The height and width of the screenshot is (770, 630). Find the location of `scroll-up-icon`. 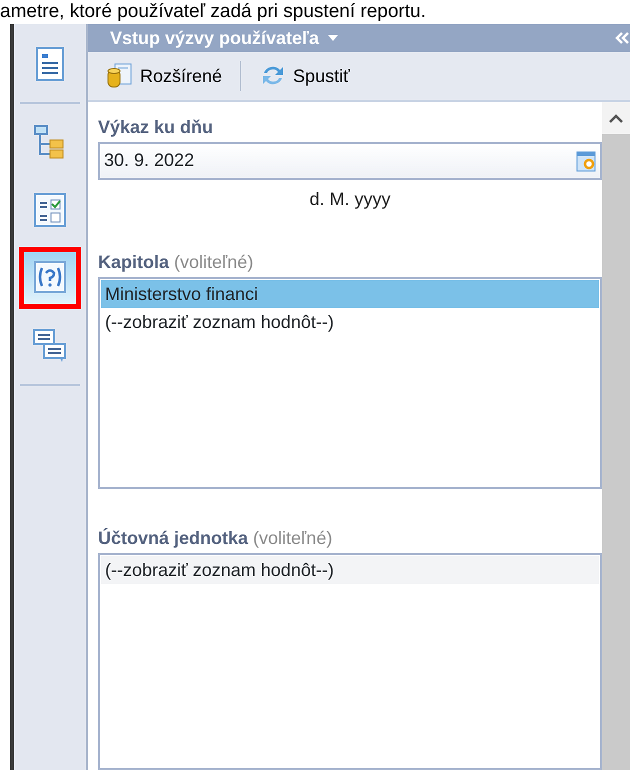

scroll-up-icon is located at coordinates (616, 118).